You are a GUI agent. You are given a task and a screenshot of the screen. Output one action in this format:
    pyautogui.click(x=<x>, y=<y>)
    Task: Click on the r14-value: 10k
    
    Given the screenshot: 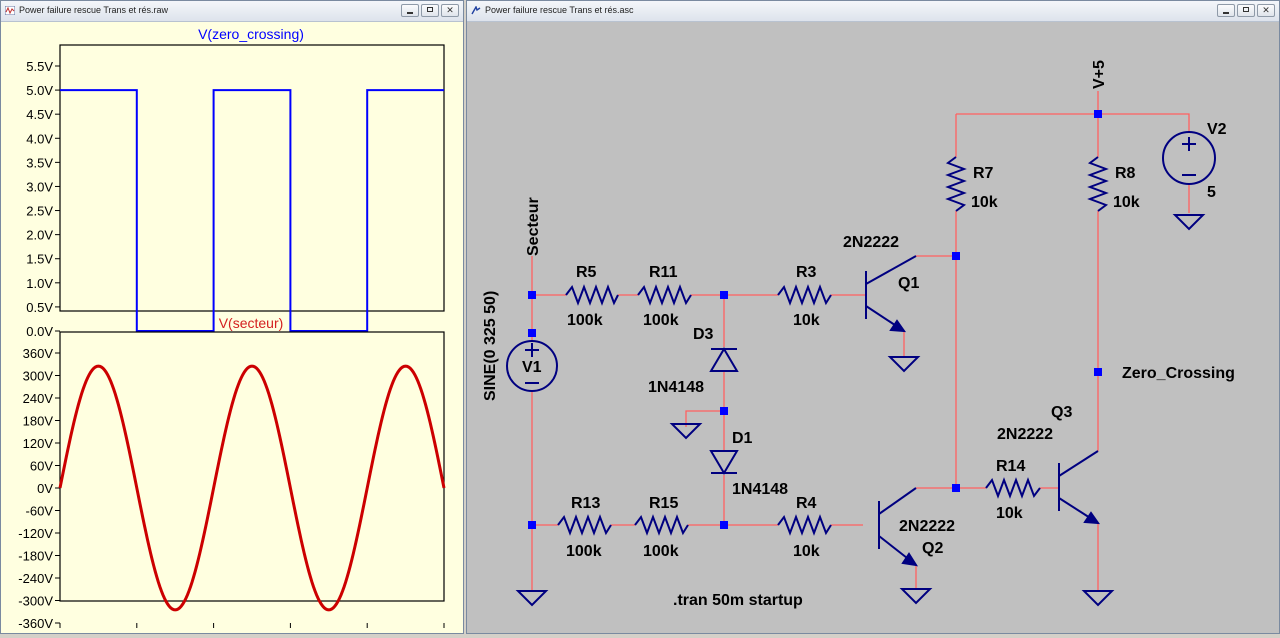 What is the action you would take?
    pyautogui.click(x=1009, y=513)
    